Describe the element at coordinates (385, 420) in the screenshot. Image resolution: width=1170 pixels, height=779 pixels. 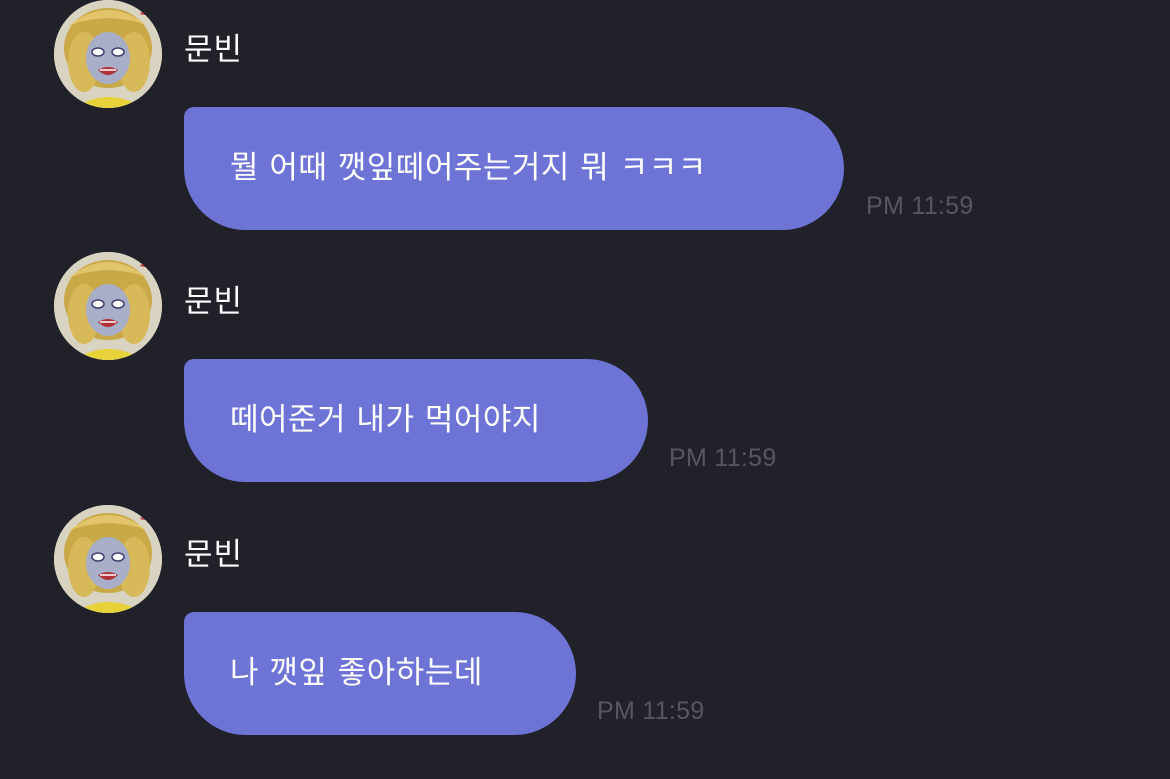
I see `message-text: 떼어준거 내가 먹어야지` at that location.